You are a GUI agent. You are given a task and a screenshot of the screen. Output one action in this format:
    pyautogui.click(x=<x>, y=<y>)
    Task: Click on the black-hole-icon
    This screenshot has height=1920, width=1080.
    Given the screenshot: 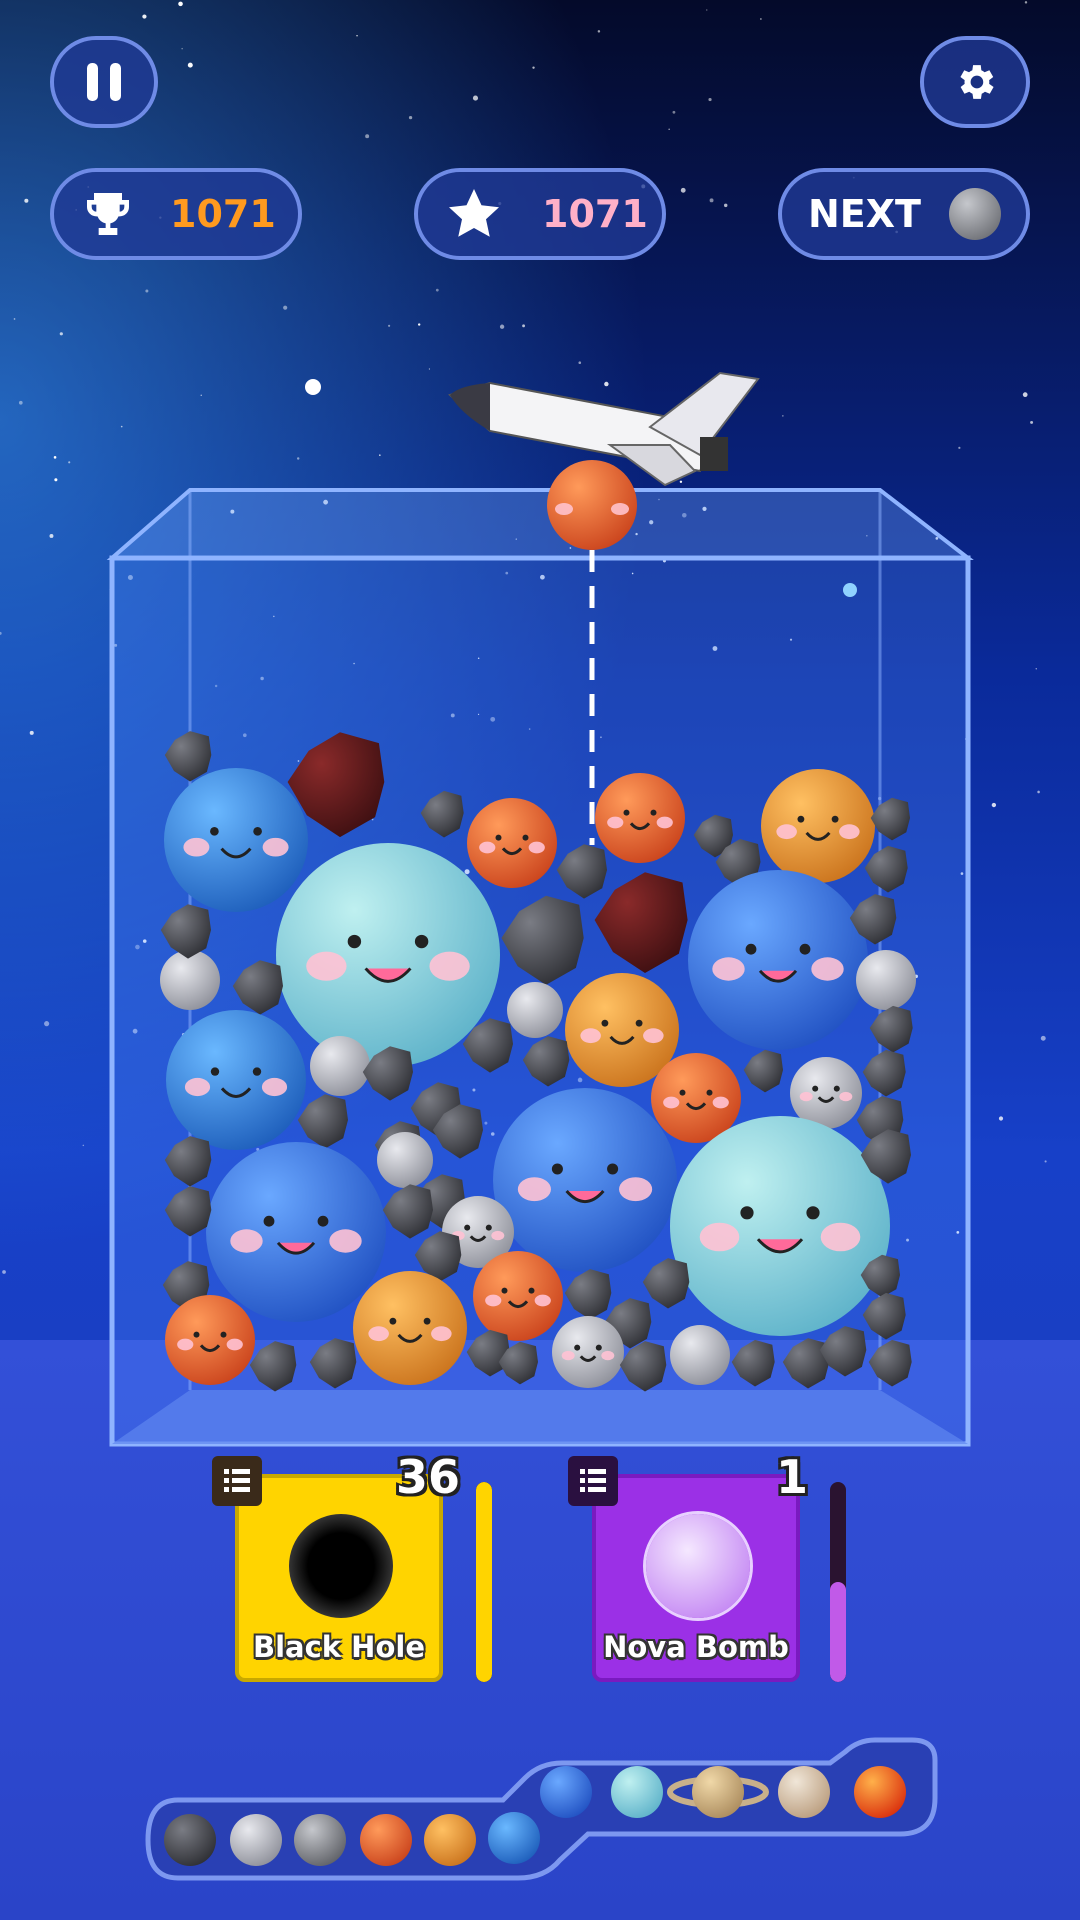 What is the action you would take?
    pyautogui.click(x=341, y=1566)
    